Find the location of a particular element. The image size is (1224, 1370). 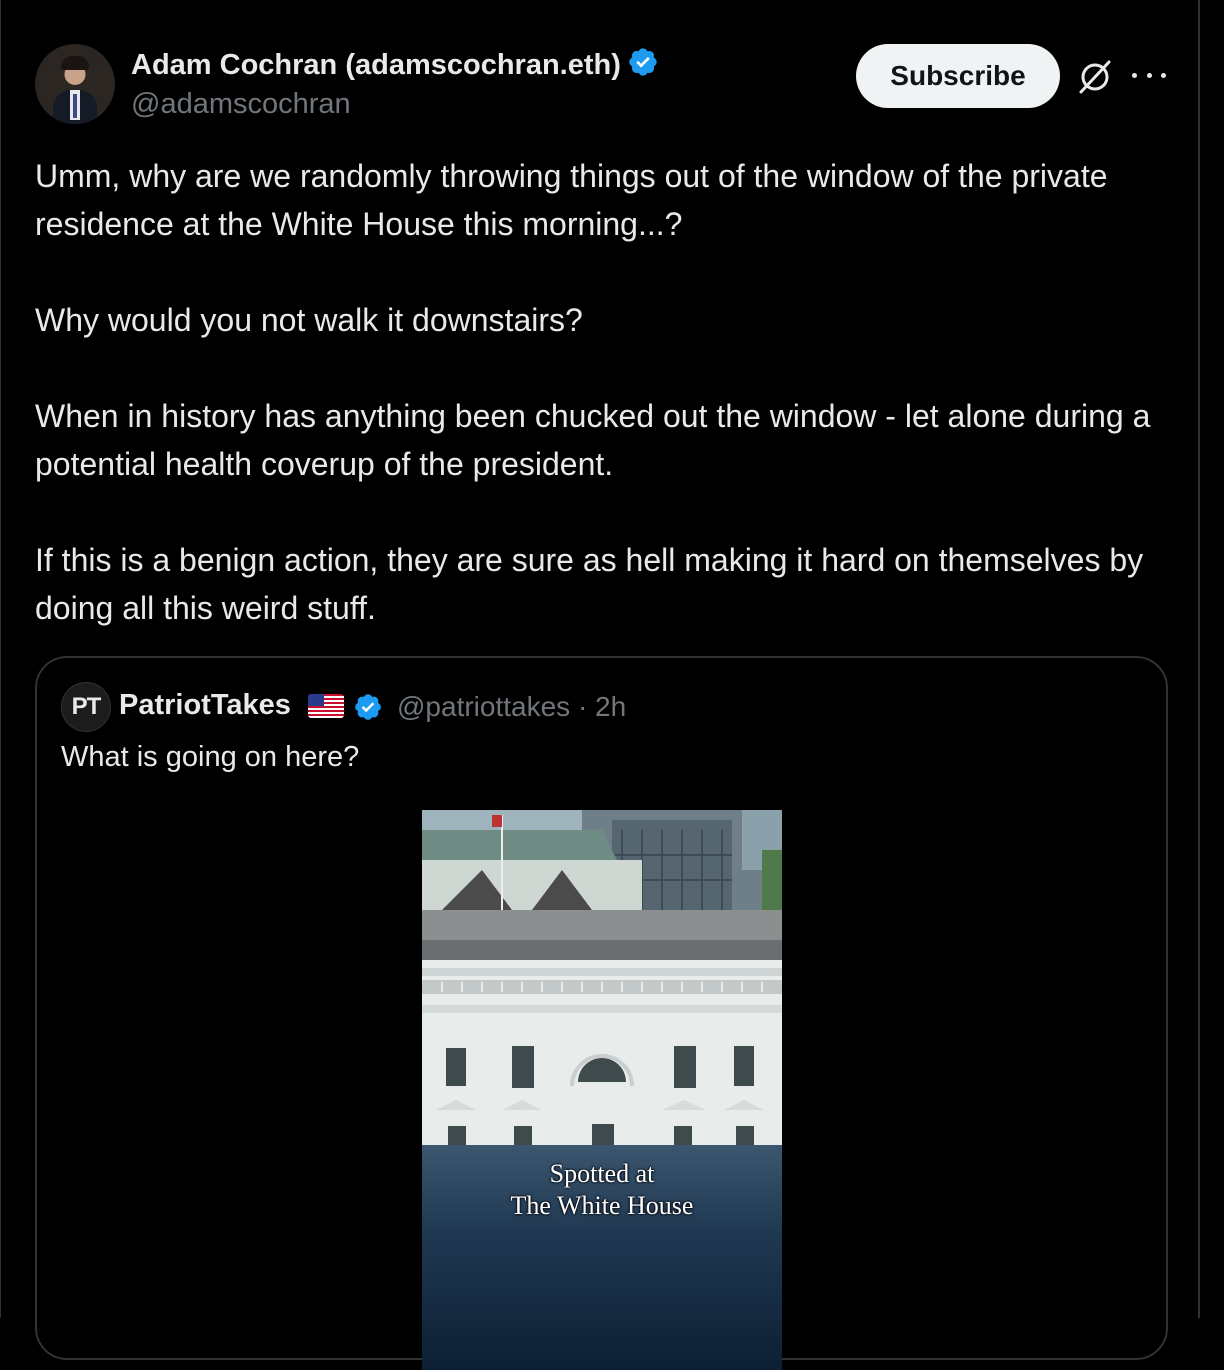

timeline-right-border is located at coordinates (1199, 659).